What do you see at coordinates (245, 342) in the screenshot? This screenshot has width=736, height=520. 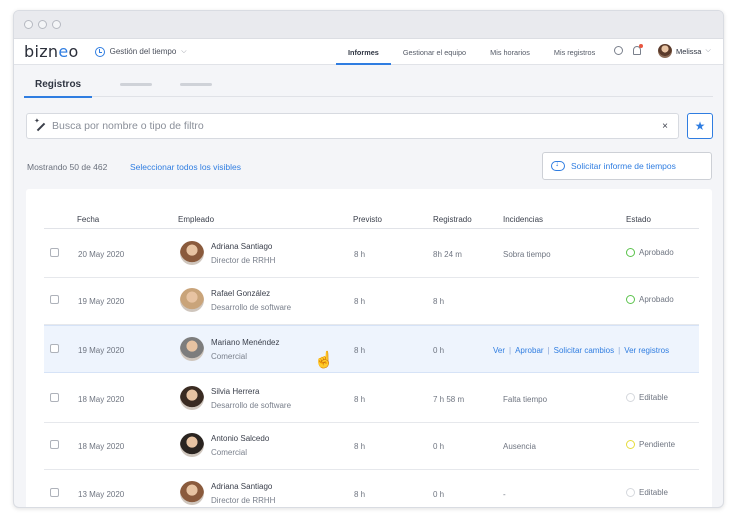 I see `cell-employee-name: Mariano Menéndez` at bounding box center [245, 342].